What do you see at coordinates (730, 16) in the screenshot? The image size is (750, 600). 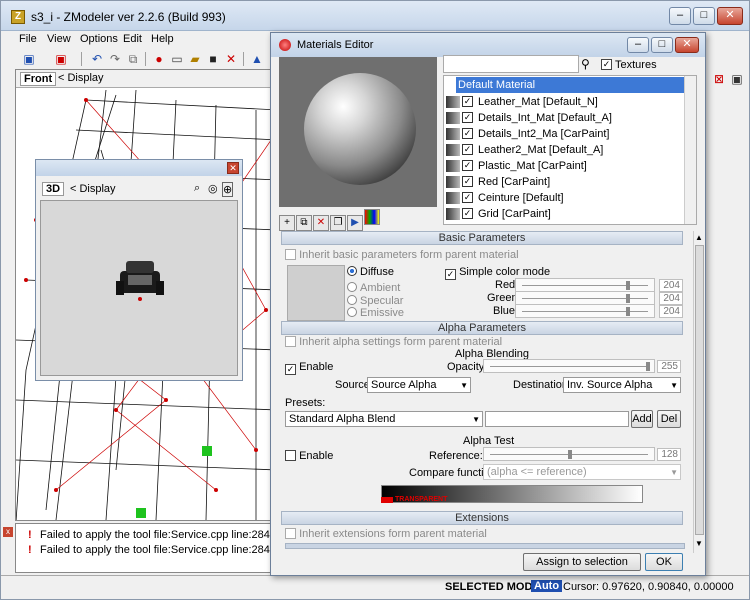 I see `close-button: ✕` at bounding box center [730, 16].